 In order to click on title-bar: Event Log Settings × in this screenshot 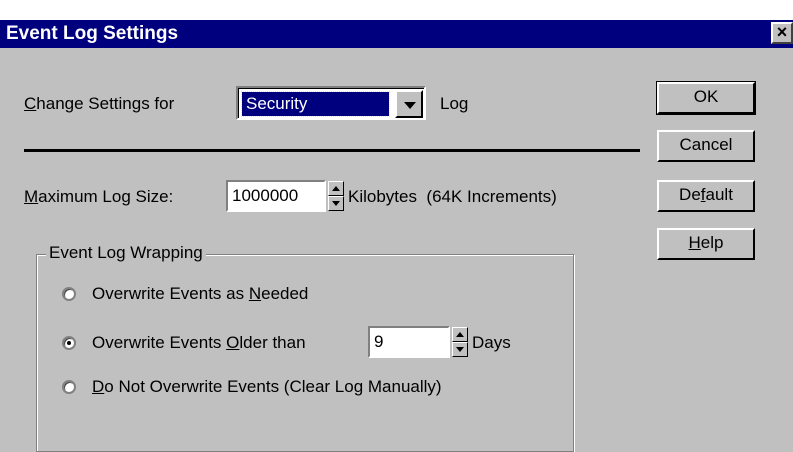, I will do `click(396, 34)`.